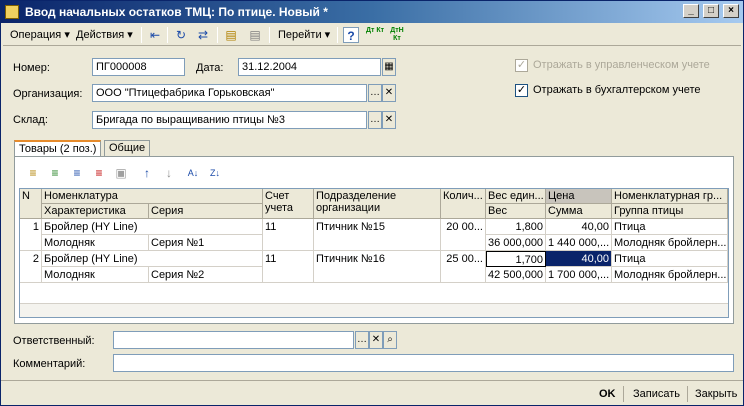 This screenshot has width=744, height=406. What do you see at coordinates (731, 11) in the screenshot?
I see `close-window-button: ×` at bounding box center [731, 11].